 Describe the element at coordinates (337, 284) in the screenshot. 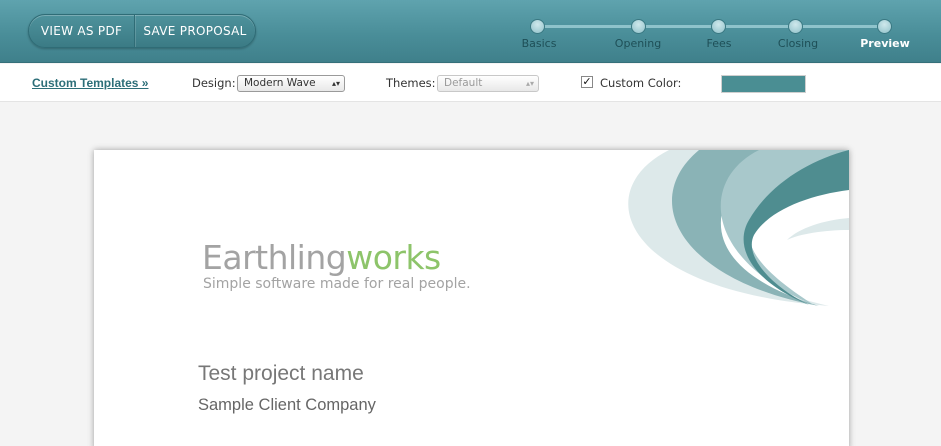

I see `company-tagline: Simple software made for real people.` at that location.